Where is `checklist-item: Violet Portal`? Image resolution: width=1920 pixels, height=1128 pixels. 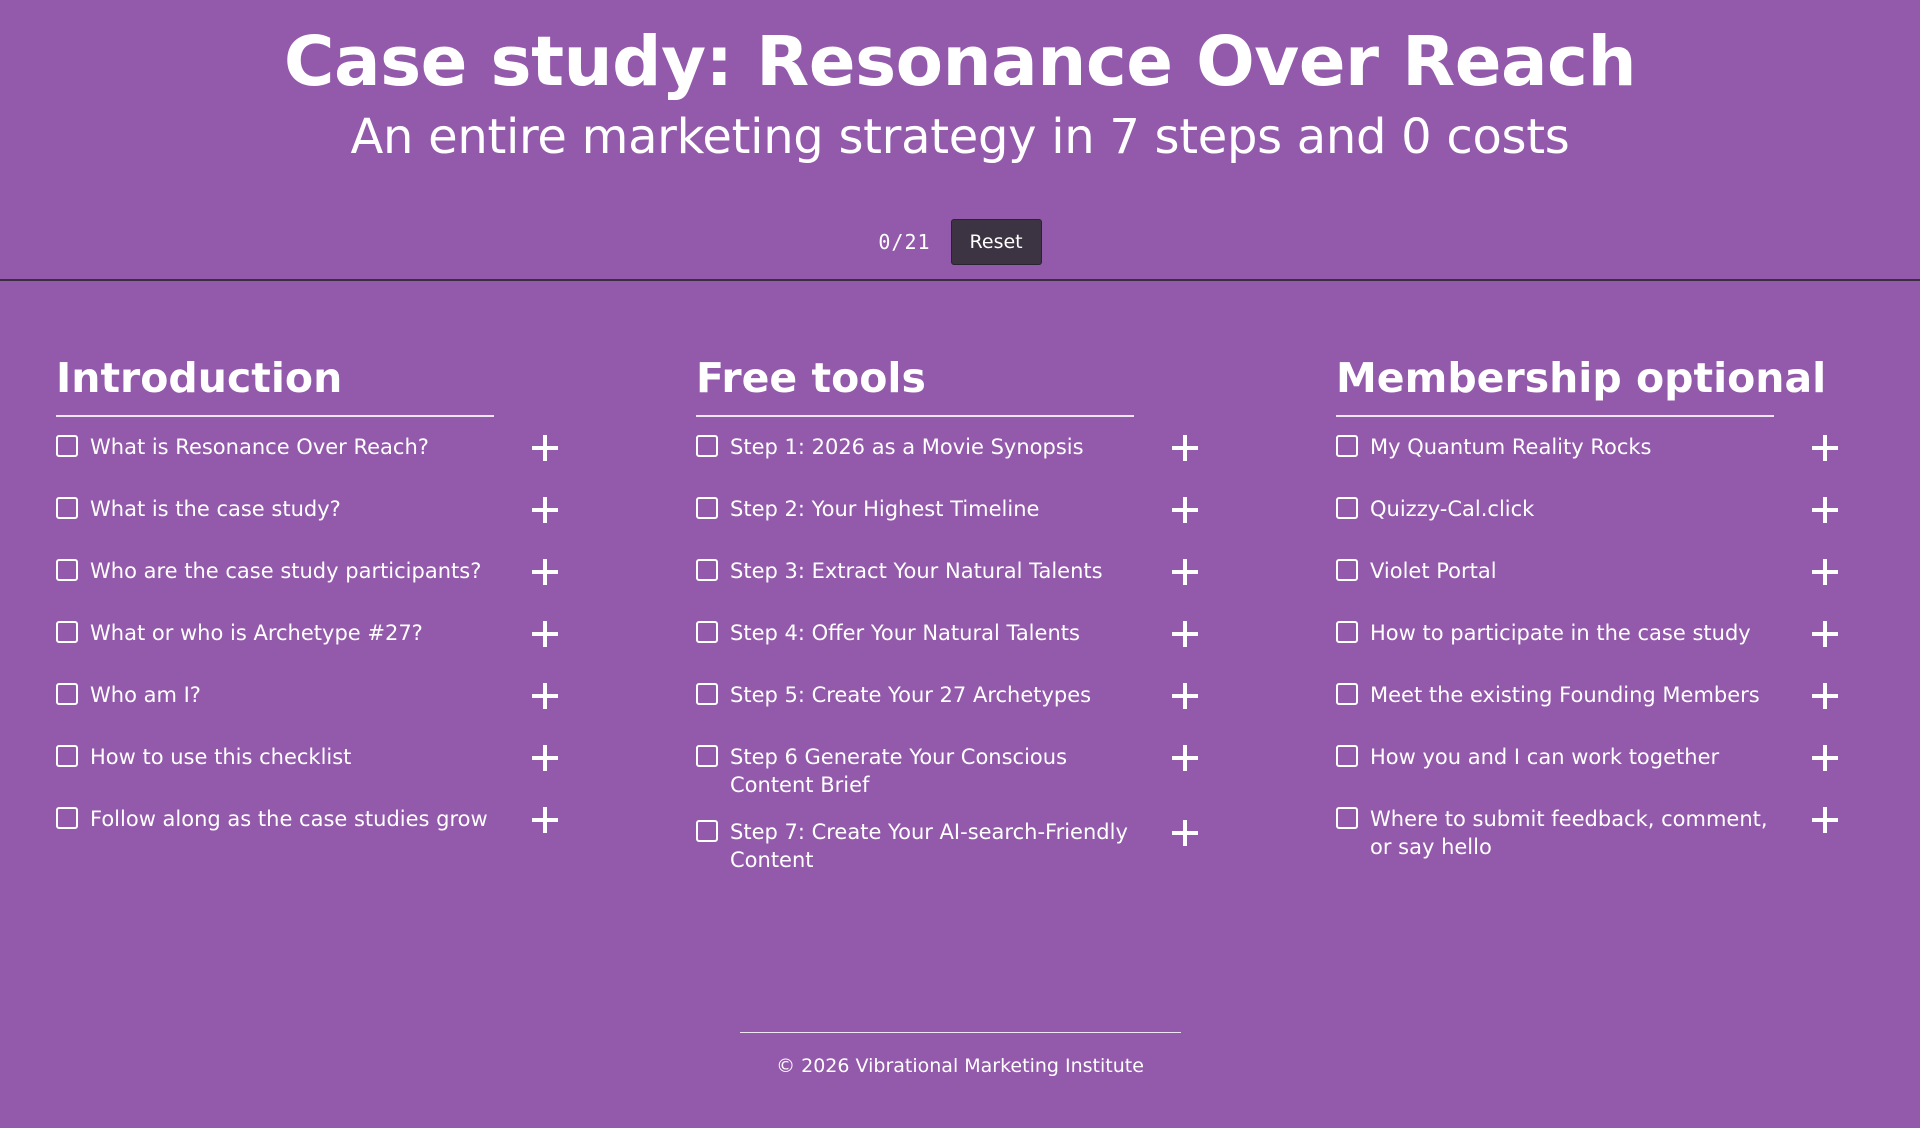 checklist-item: Violet Portal is located at coordinates (1616, 588).